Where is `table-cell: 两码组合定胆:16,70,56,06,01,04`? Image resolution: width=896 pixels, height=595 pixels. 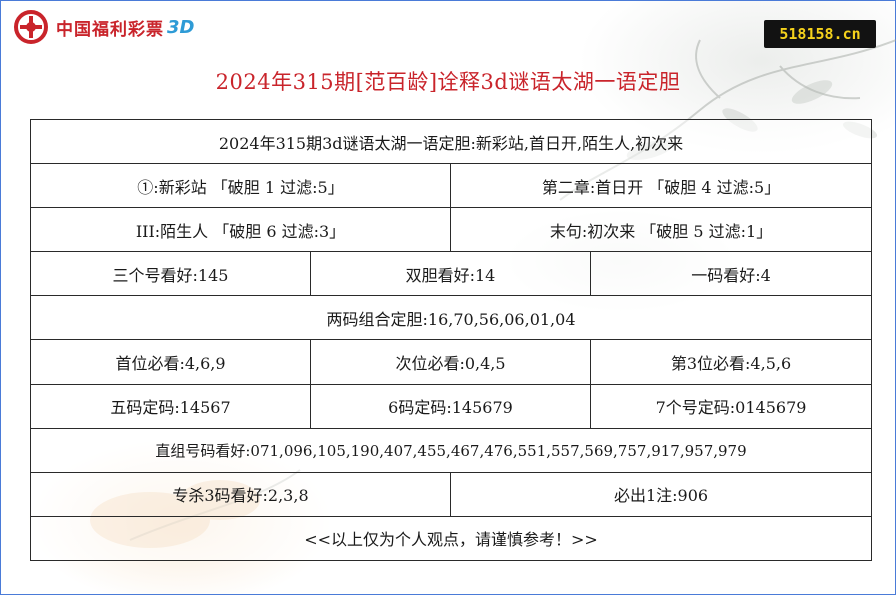 table-cell: 两码组合定胆:16,70,56,06,01,04 is located at coordinates (451, 318).